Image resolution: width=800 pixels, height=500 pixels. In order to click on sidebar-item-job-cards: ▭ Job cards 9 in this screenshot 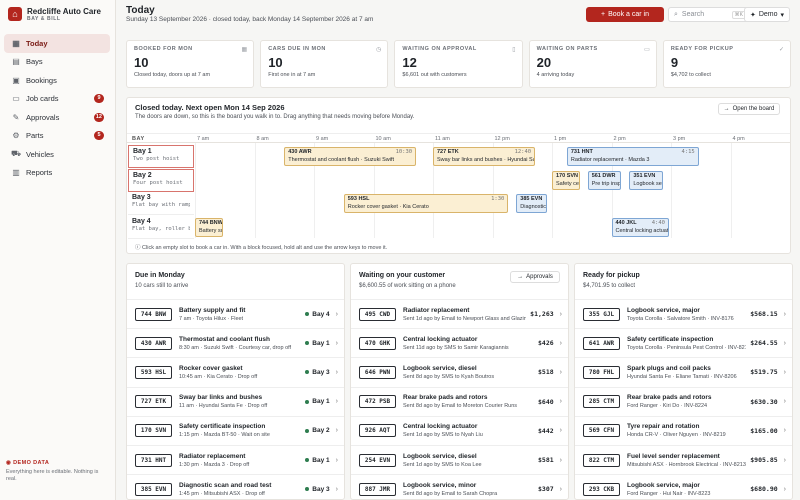, I will do `click(57, 99)`.